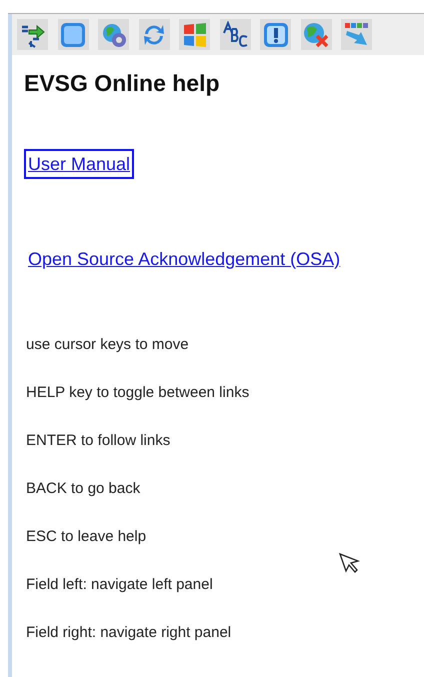 The height and width of the screenshot is (677, 424). I want to click on alert-icon, so click(275, 34).